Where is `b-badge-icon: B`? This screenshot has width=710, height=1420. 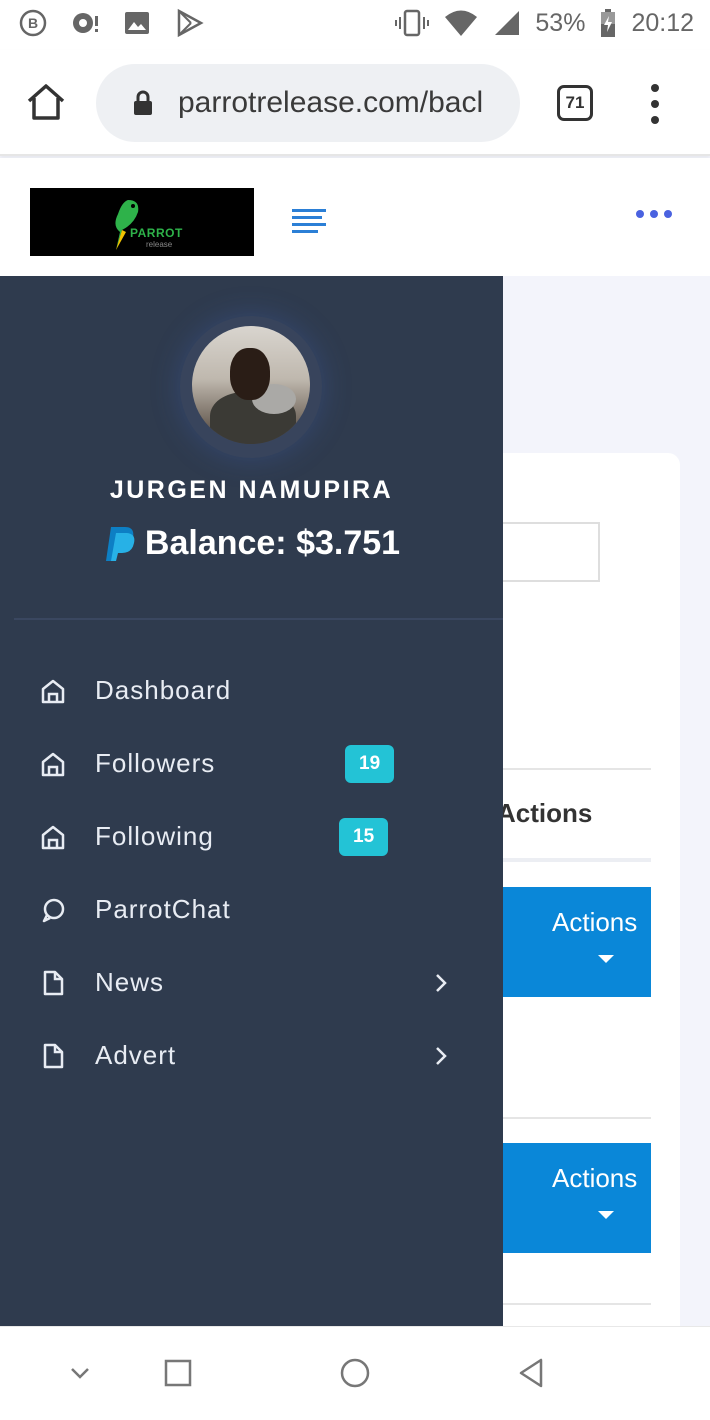 b-badge-icon: B is located at coordinates (33, 23).